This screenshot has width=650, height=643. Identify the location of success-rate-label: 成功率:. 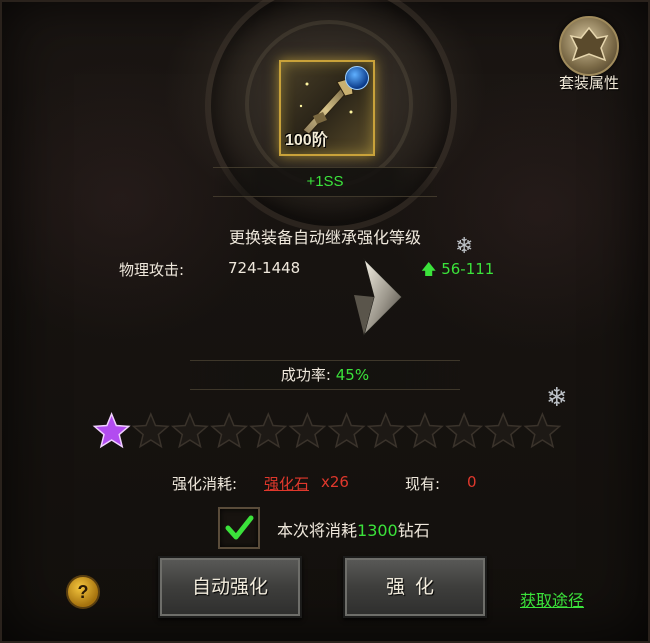
(305, 375).